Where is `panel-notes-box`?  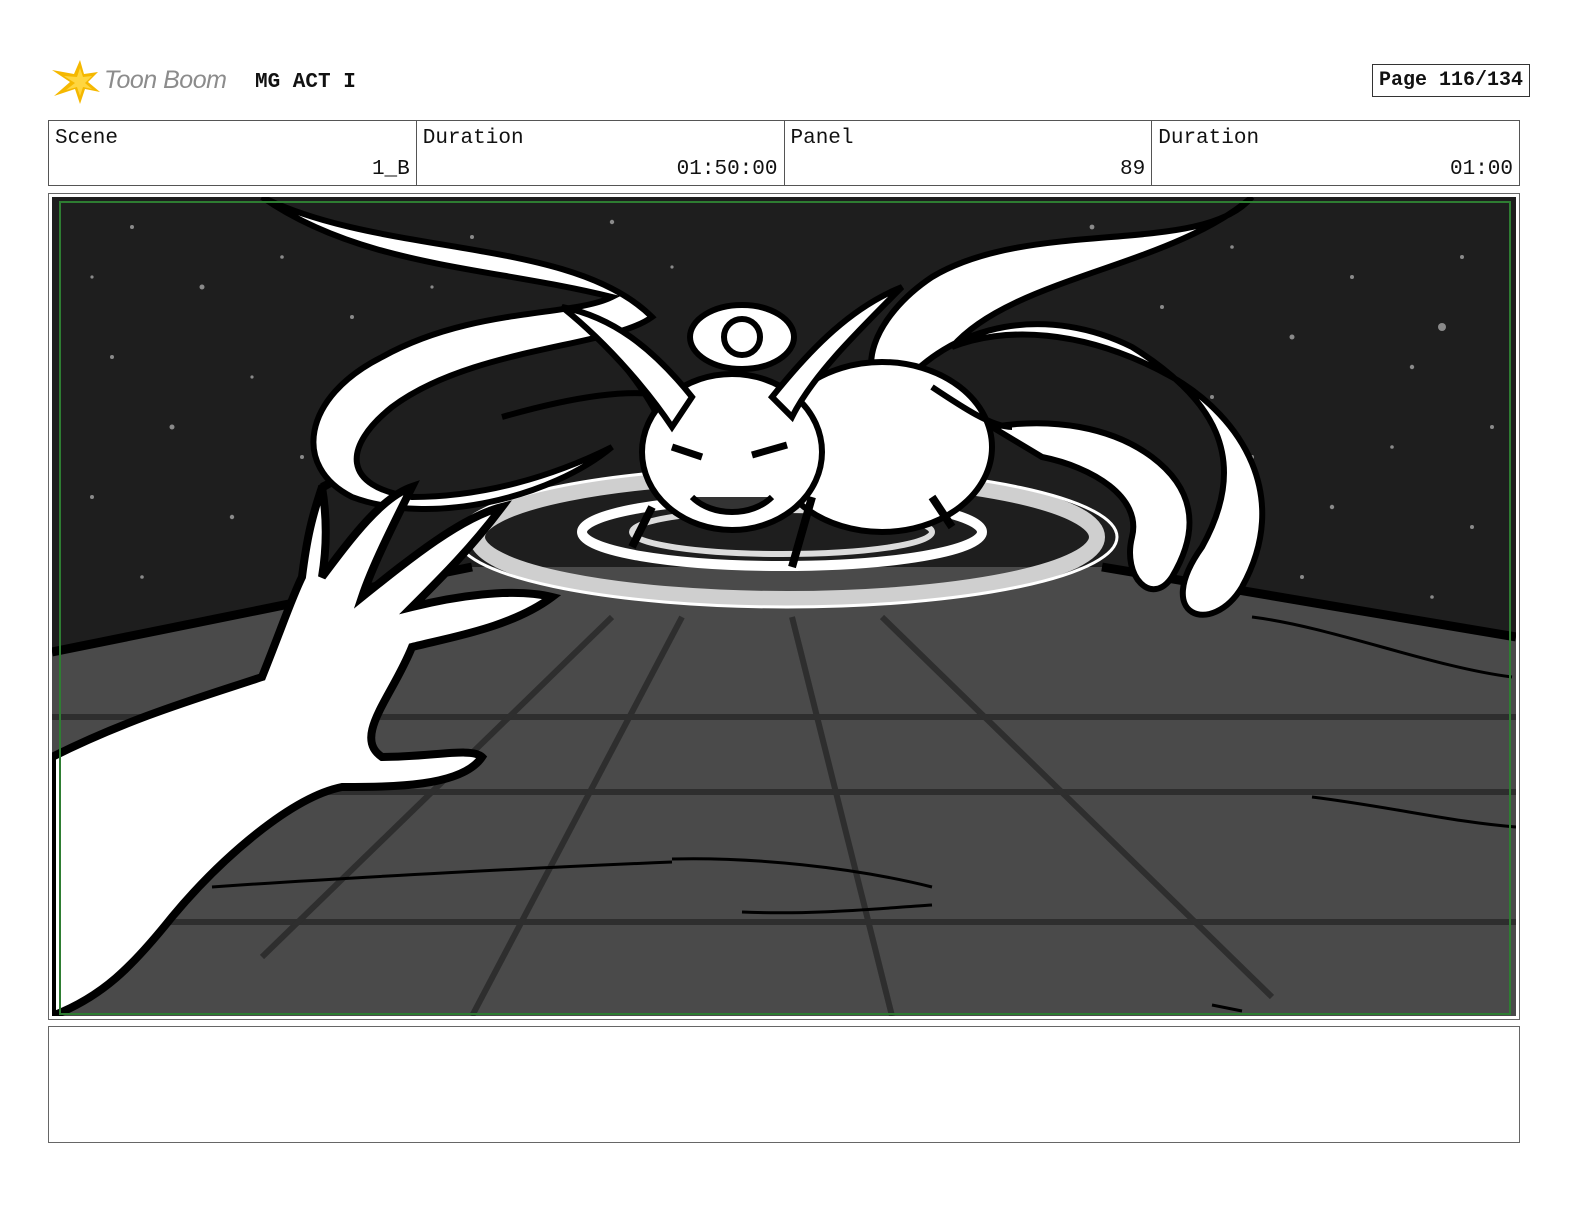
panel-notes-box is located at coordinates (784, 1084).